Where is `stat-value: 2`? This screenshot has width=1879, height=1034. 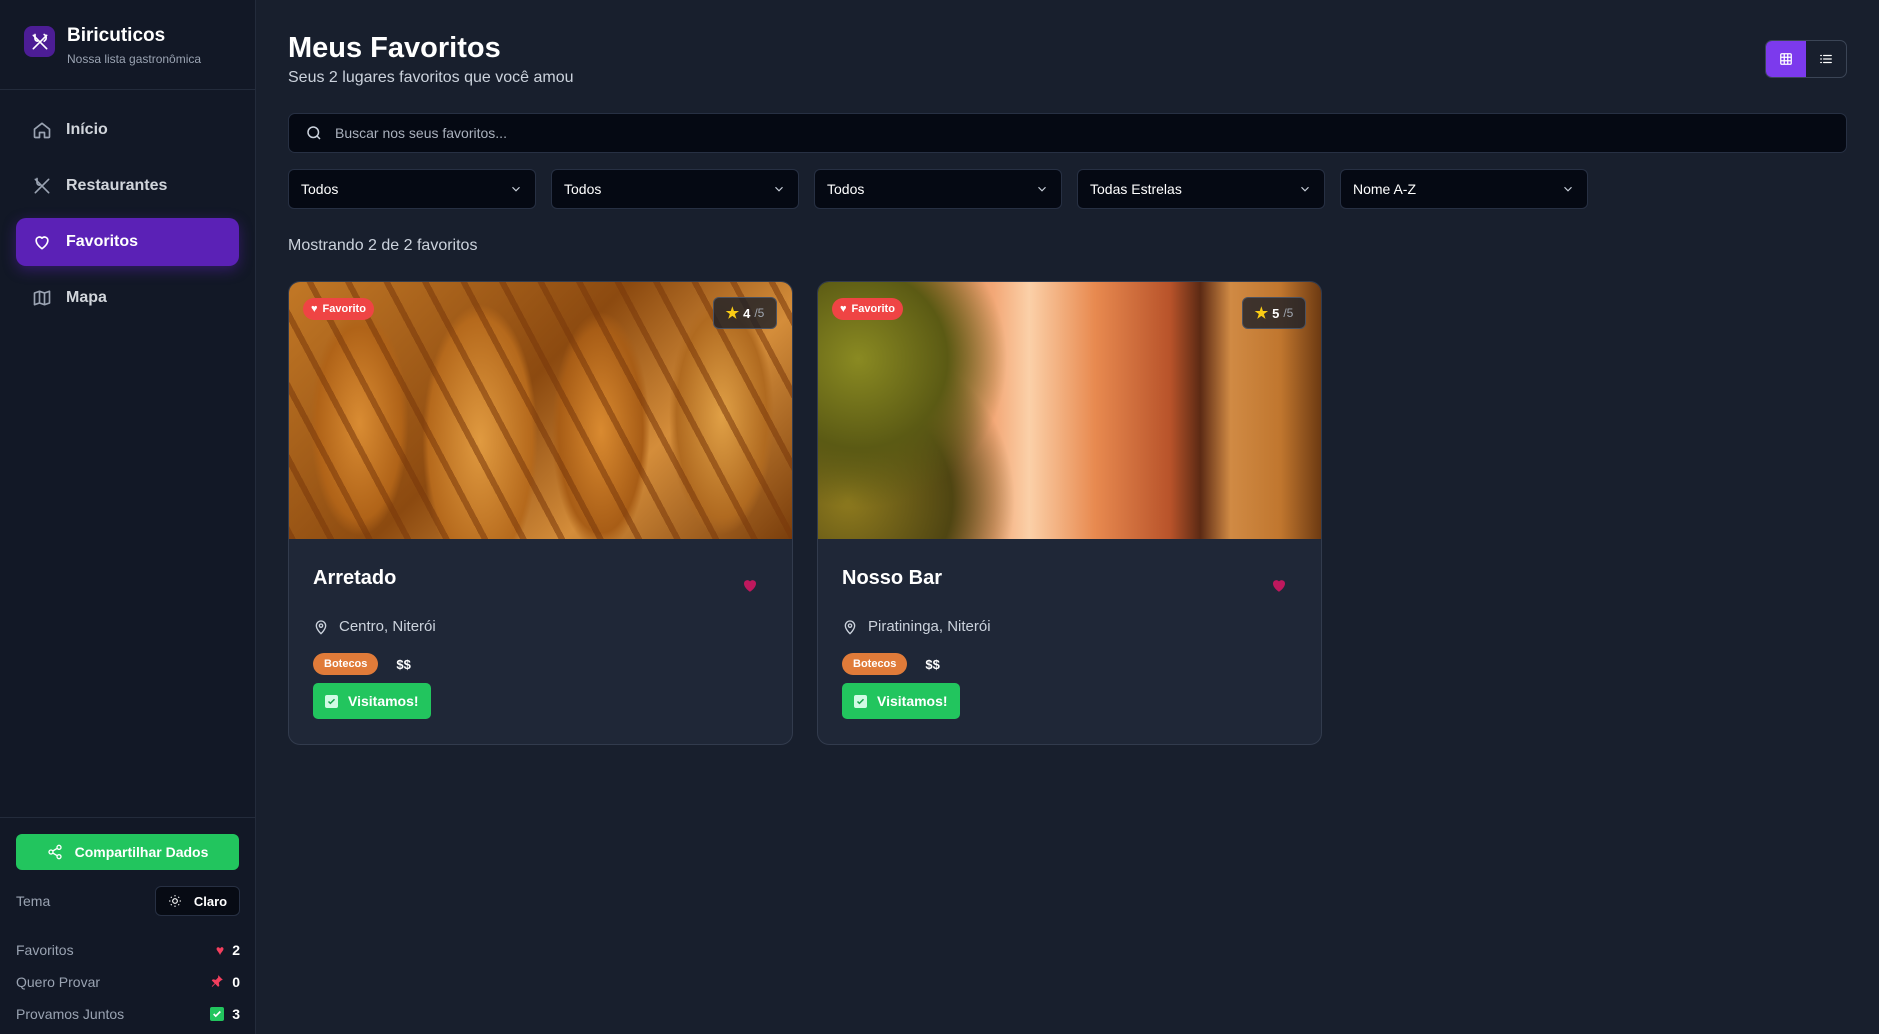
stat-value: 2 is located at coordinates (236, 950).